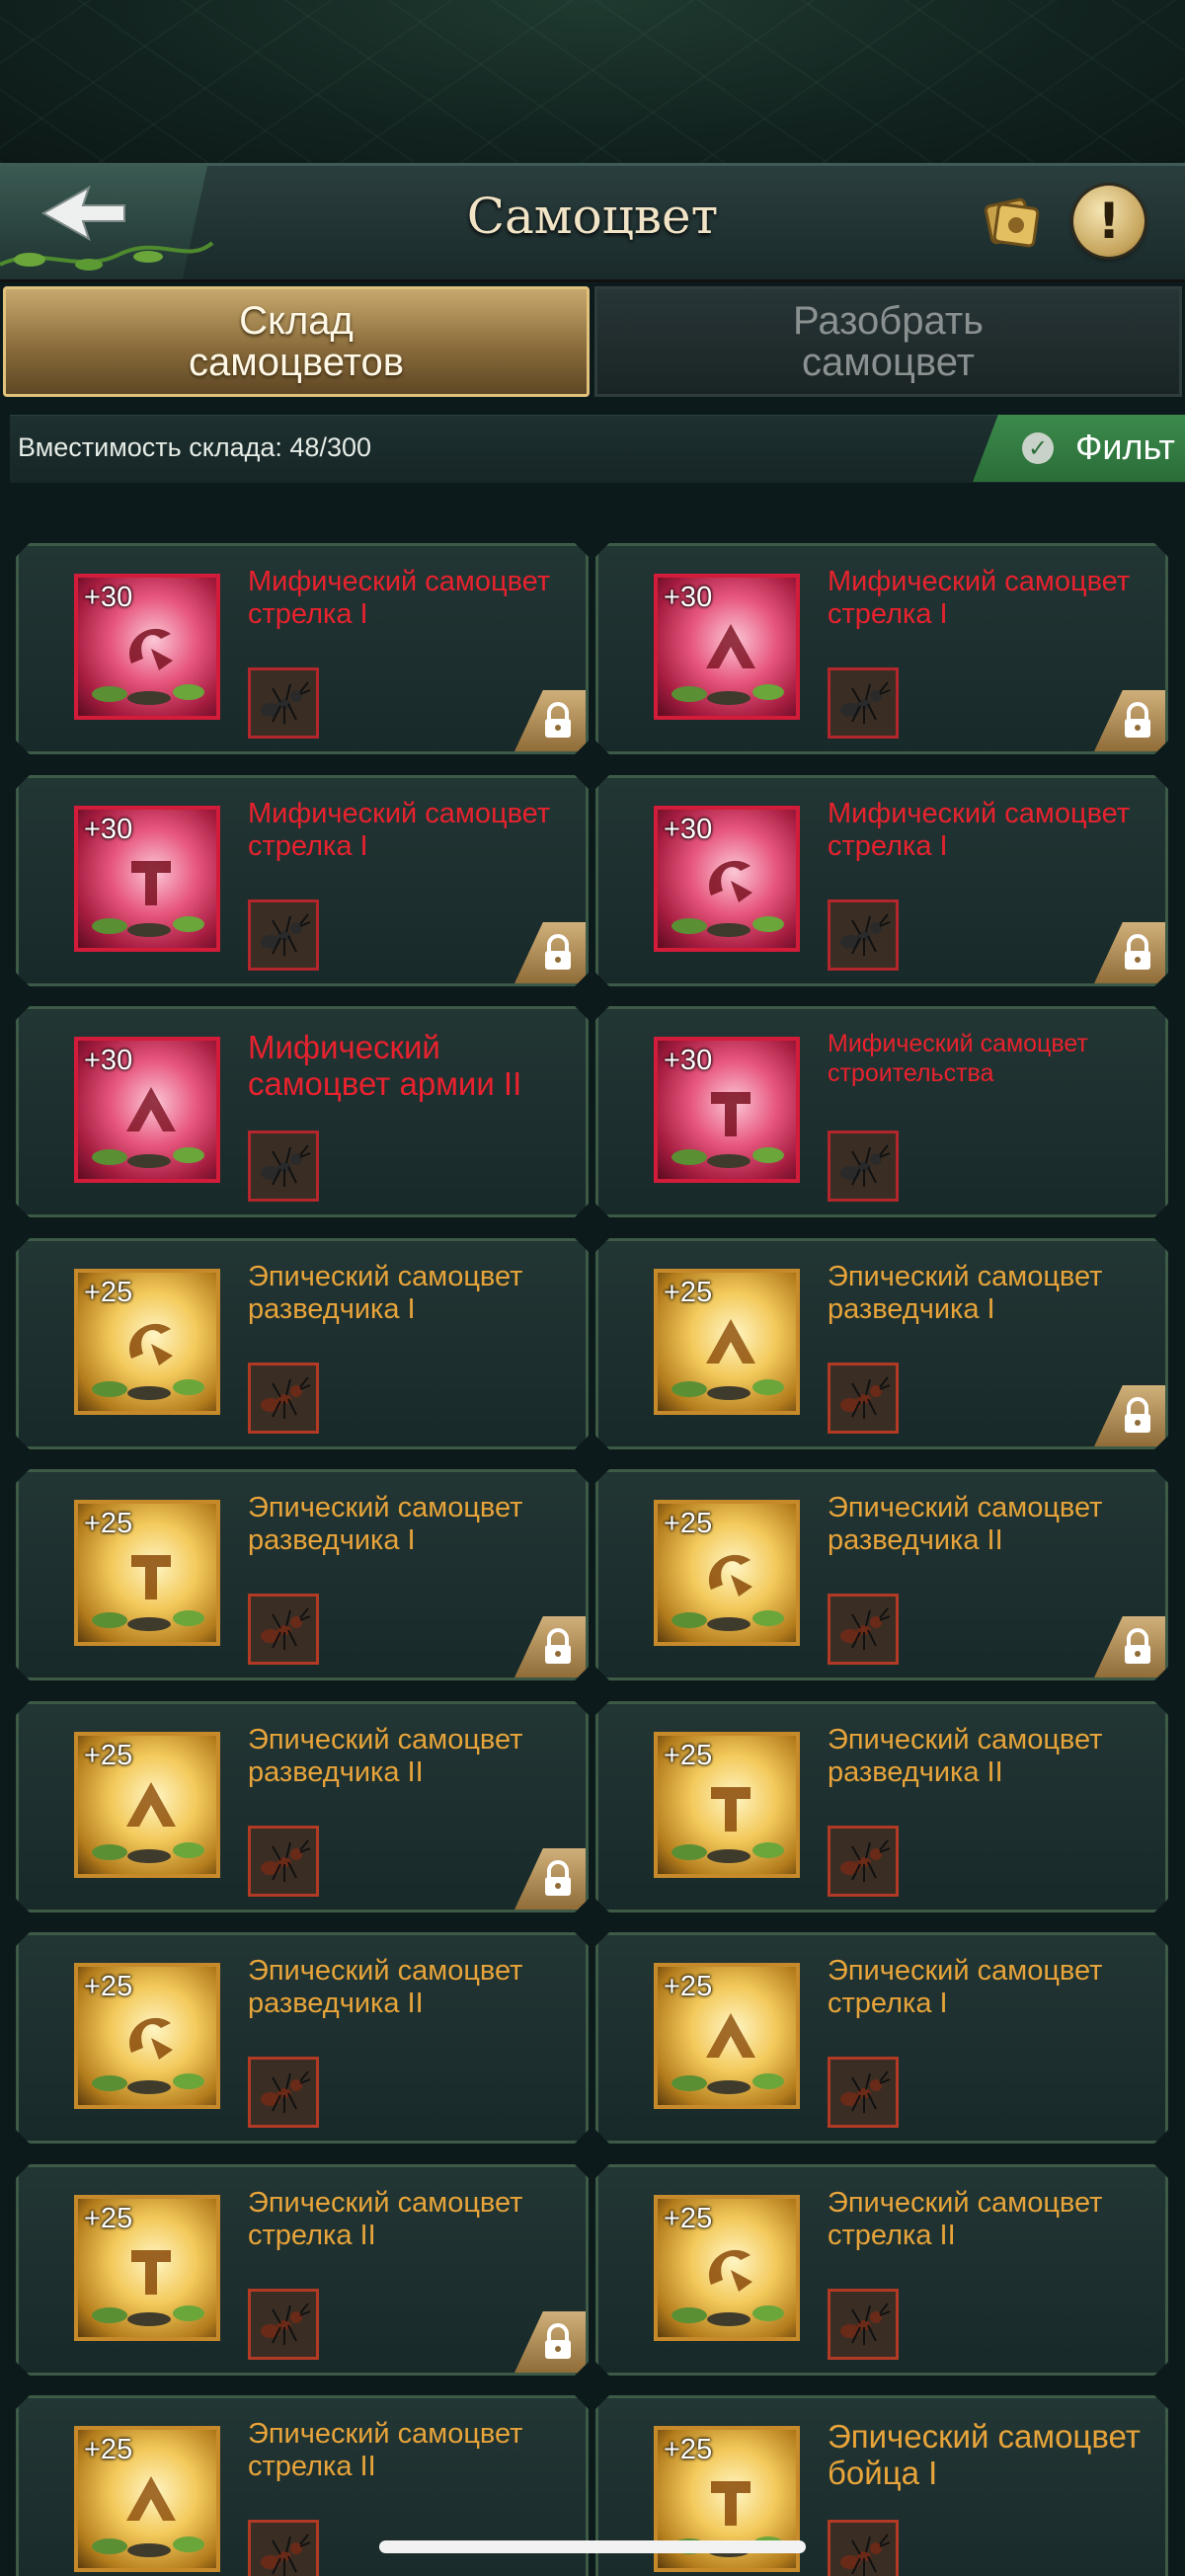 The image size is (1185, 2576). What do you see at coordinates (888, 341) in the screenshot?
I see `tab-disassemble-gem: Разобрать самоцвет` at bounding box center [888, 341].